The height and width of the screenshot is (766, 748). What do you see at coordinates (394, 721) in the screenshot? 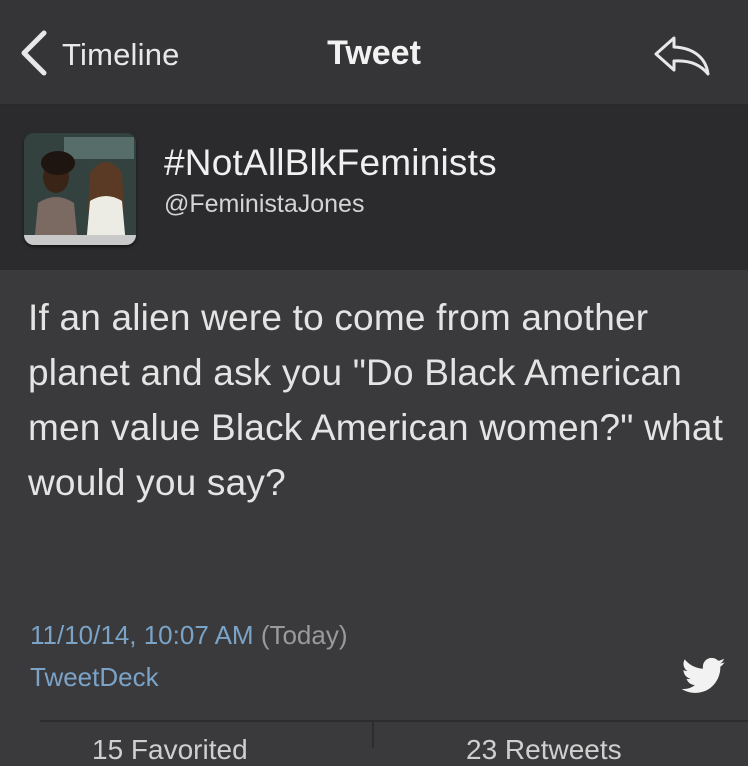
I see `divider` at bounding box center [394, 721].